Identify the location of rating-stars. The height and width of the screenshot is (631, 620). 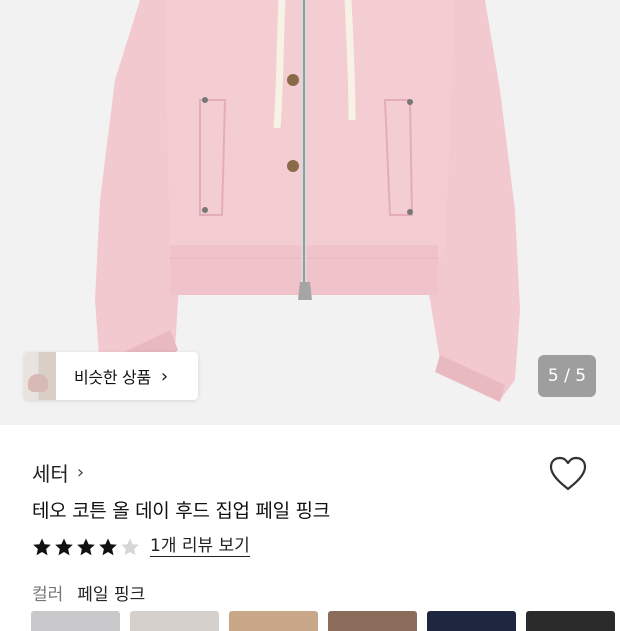
(86, 547).